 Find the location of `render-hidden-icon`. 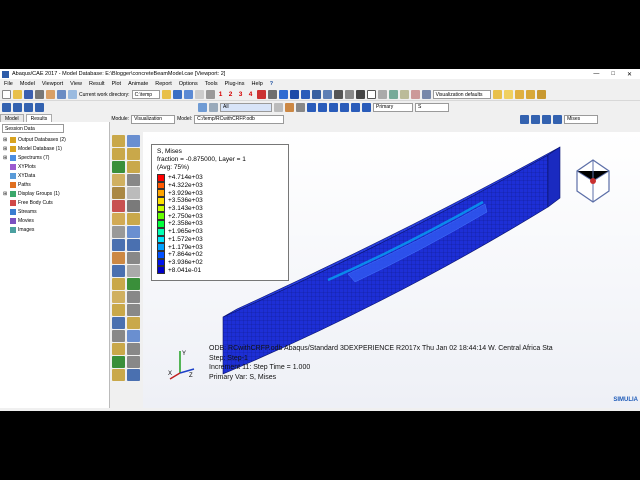

render-hidden-icon is located at coordinates (305, 94).